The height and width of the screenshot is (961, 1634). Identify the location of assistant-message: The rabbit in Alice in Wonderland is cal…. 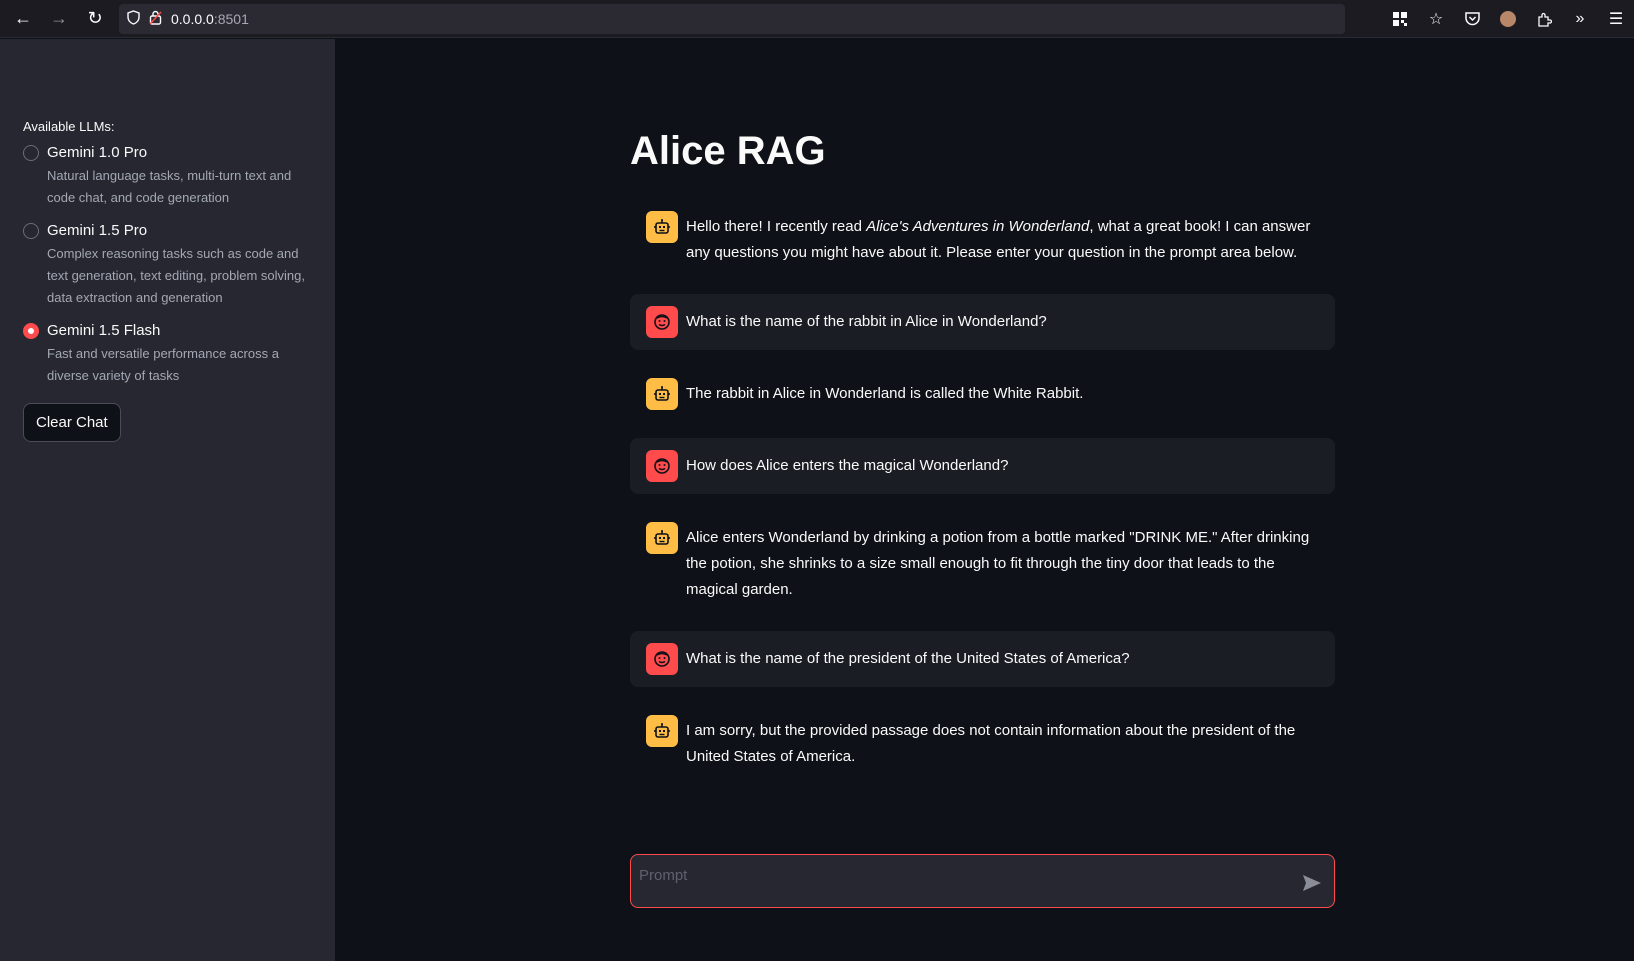
(982, 394).